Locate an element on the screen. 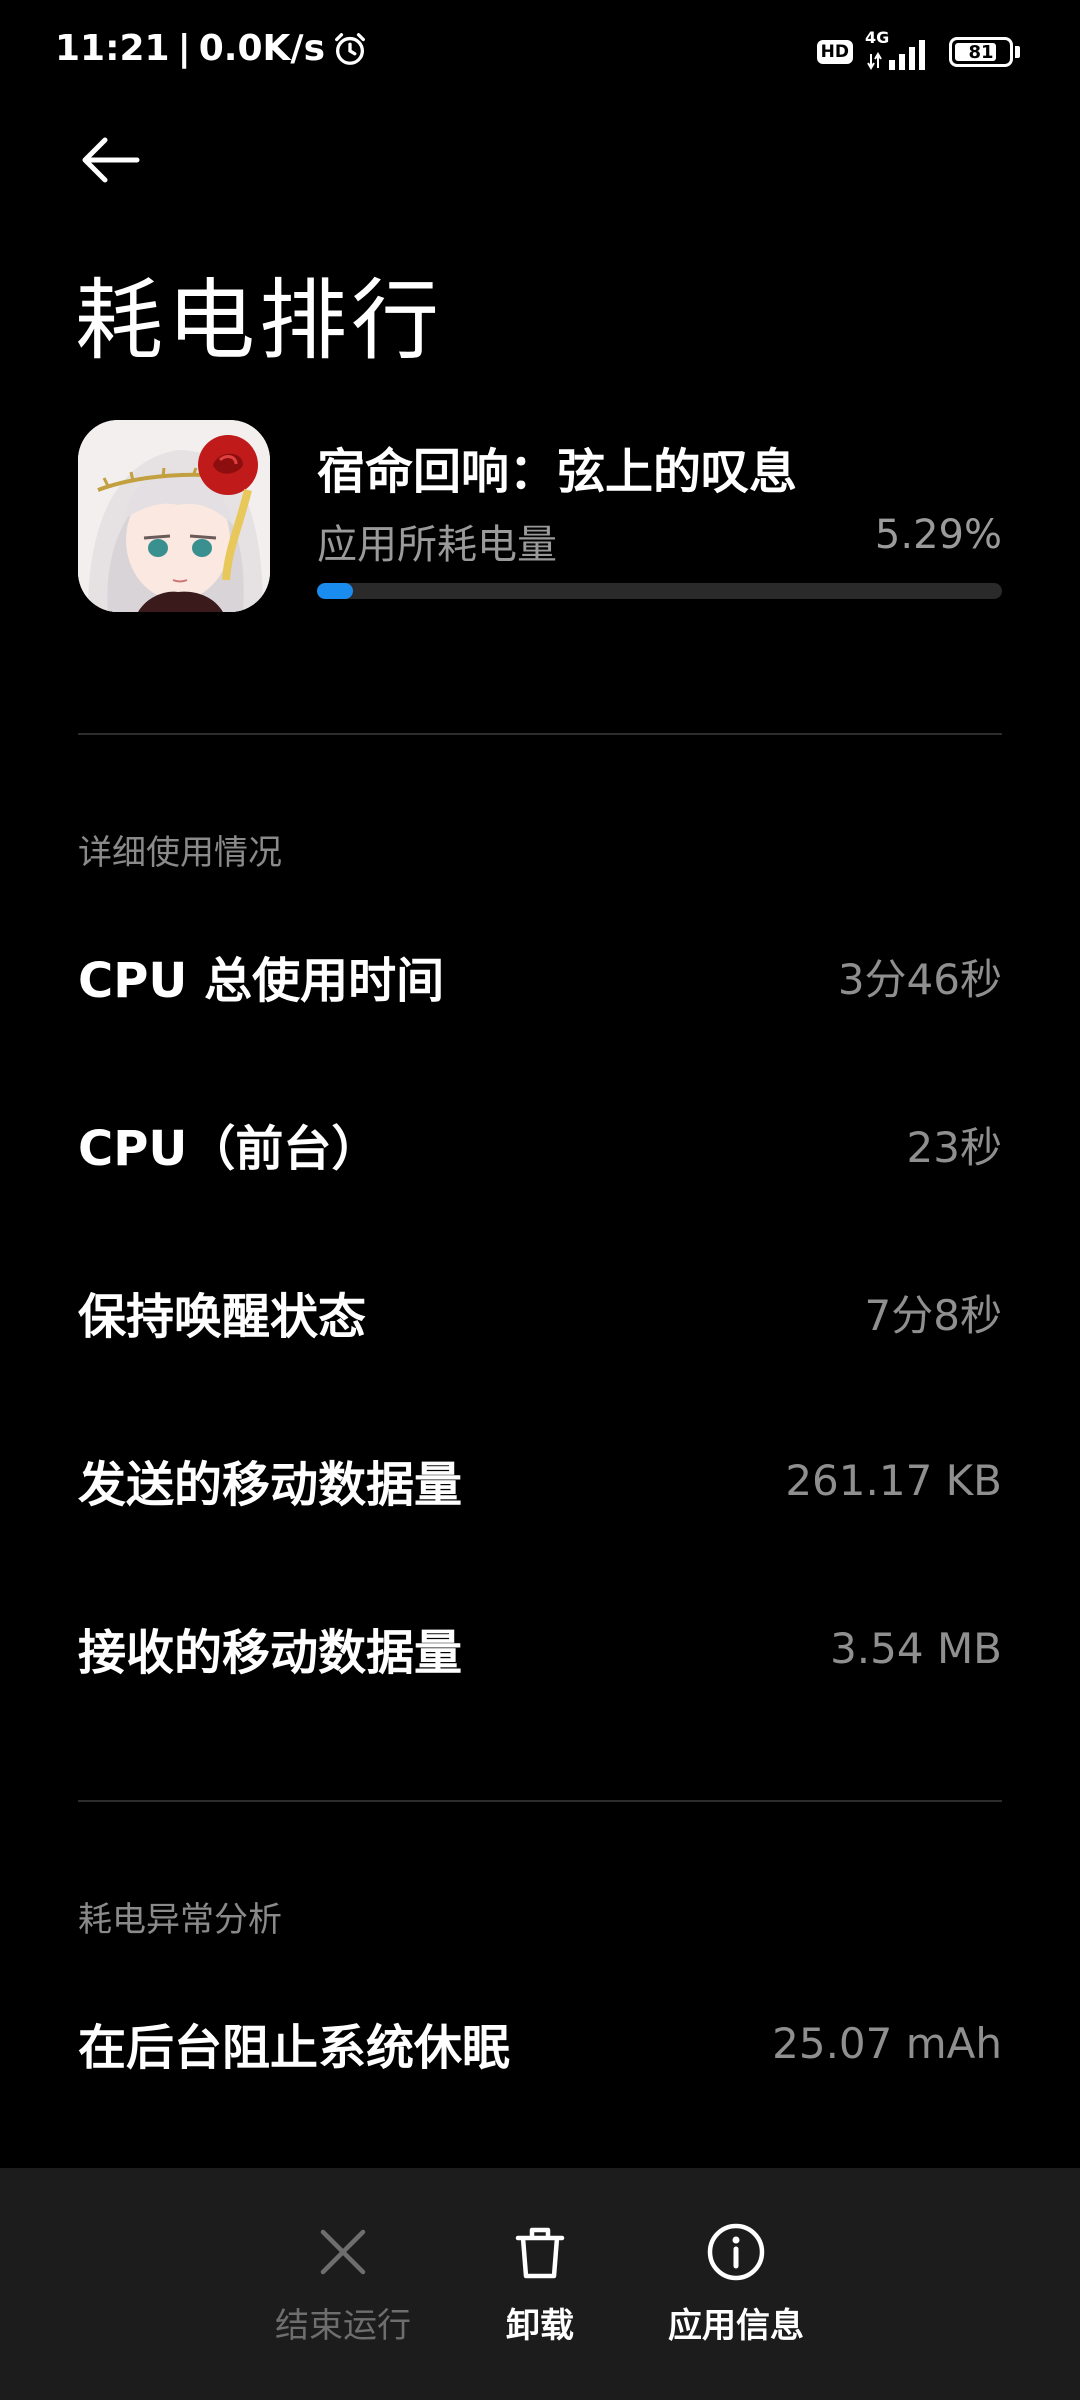 This screenshot has width=1080, height=2400. row-value: 7分8秒 is located at coordinates (933, 1315).